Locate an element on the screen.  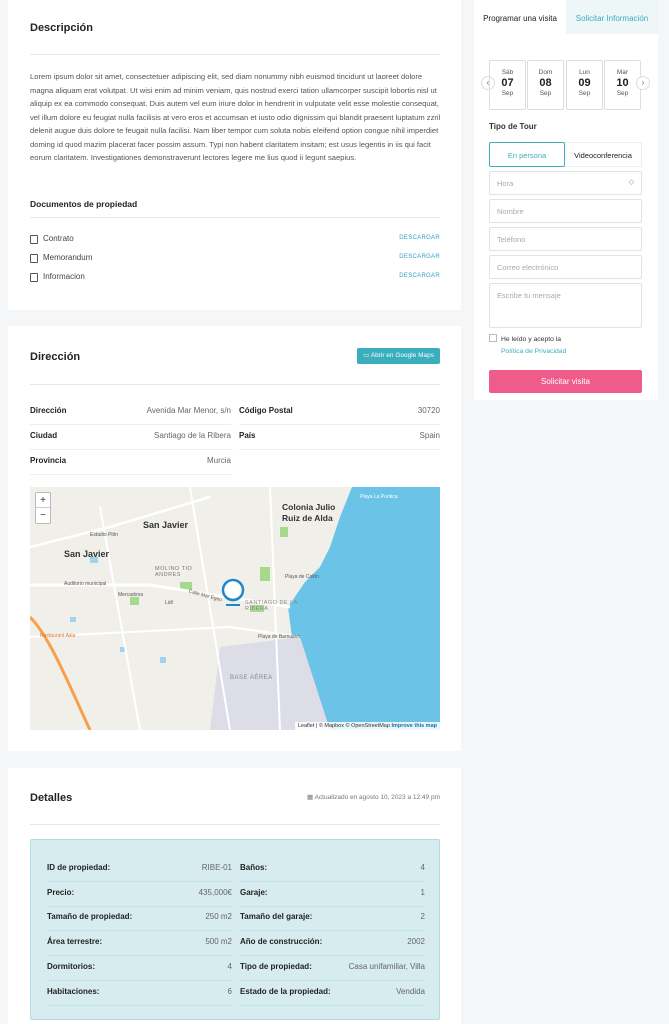
map-label: San Javier is located at coordinates (166, 525).